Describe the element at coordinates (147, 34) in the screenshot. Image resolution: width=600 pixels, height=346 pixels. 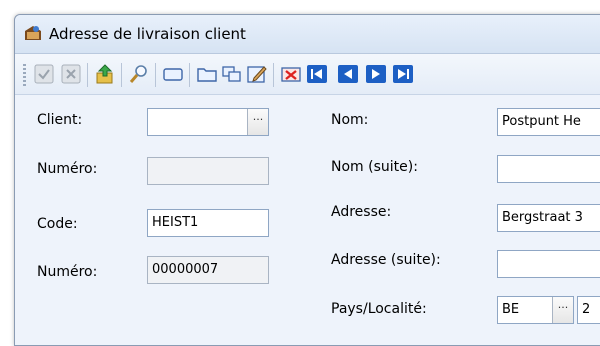
I see `window-title: Adresse de livraison client` at that location.